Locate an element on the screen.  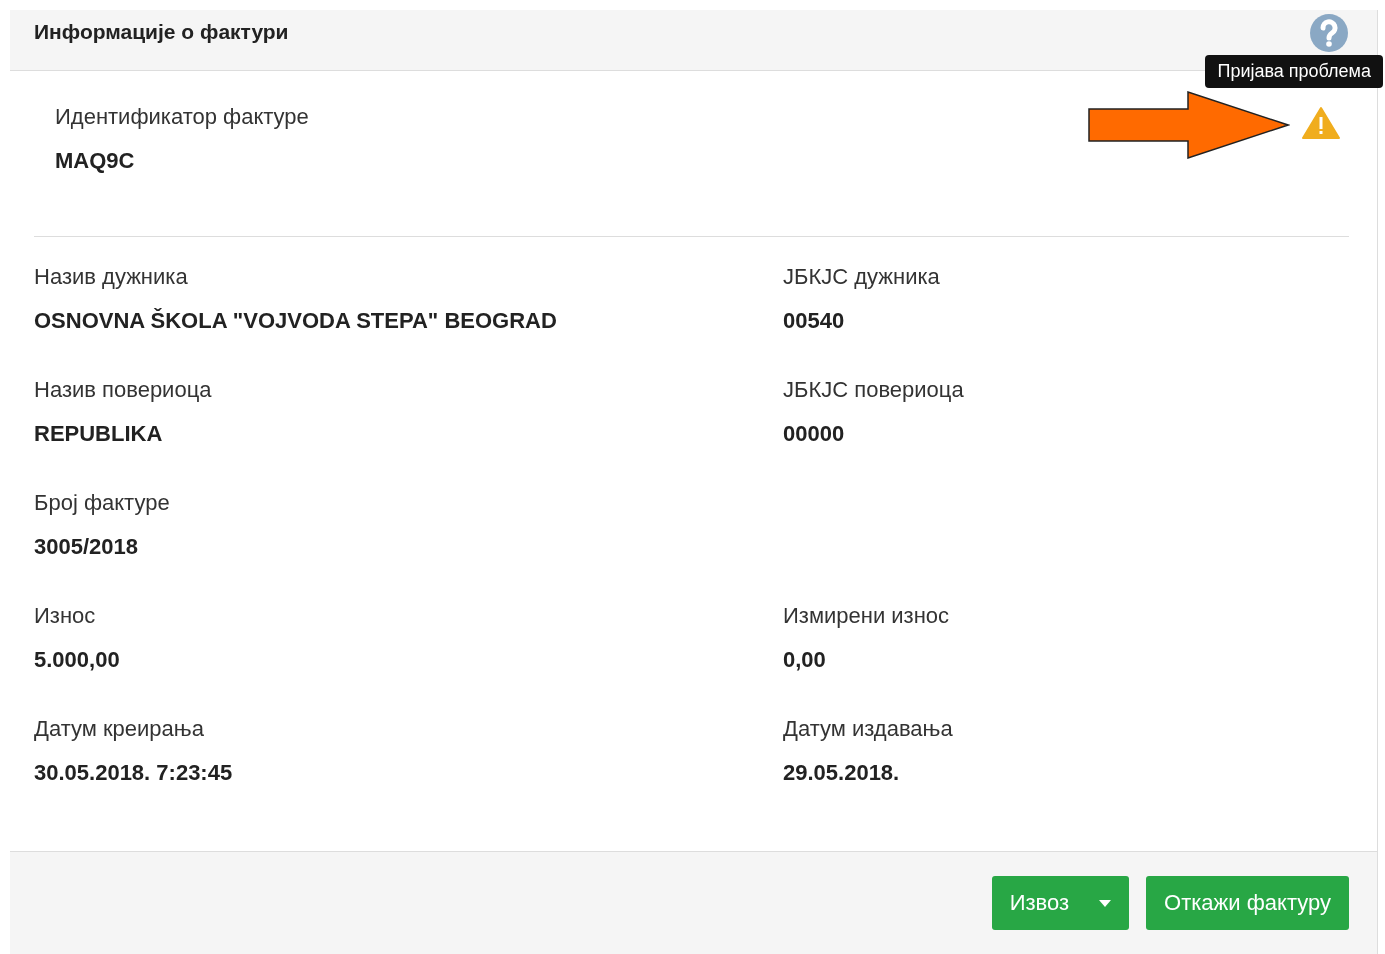
field-value: OSNOVNA ŠKOLA "VOJVODA STEPA" BEOGRAD is located at coordinates (295, 321).